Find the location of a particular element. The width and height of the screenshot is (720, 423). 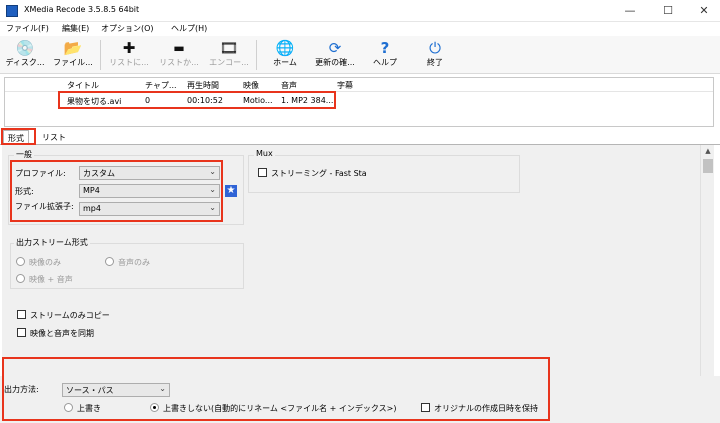

plus-icon: ✚ is located at coordinates (129, 48).